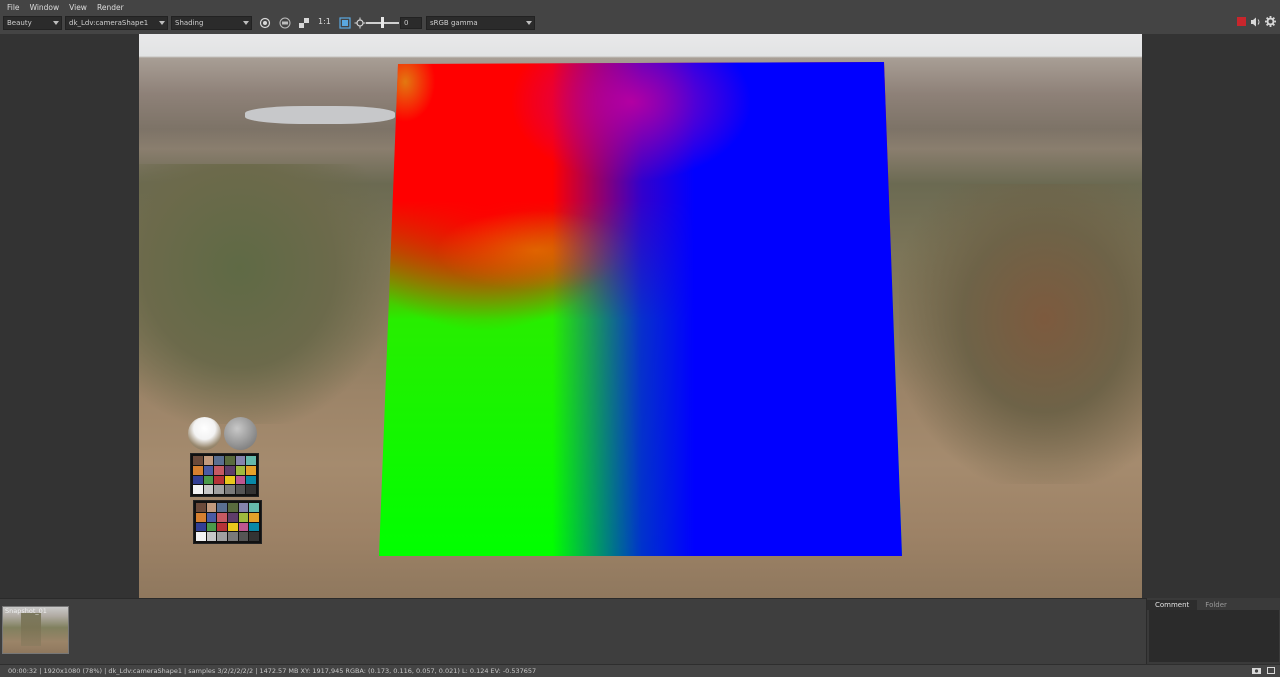 This screenshot has width=1280, height=677. I want to click on menu-bar: File Window View Render, so click(640, 7).